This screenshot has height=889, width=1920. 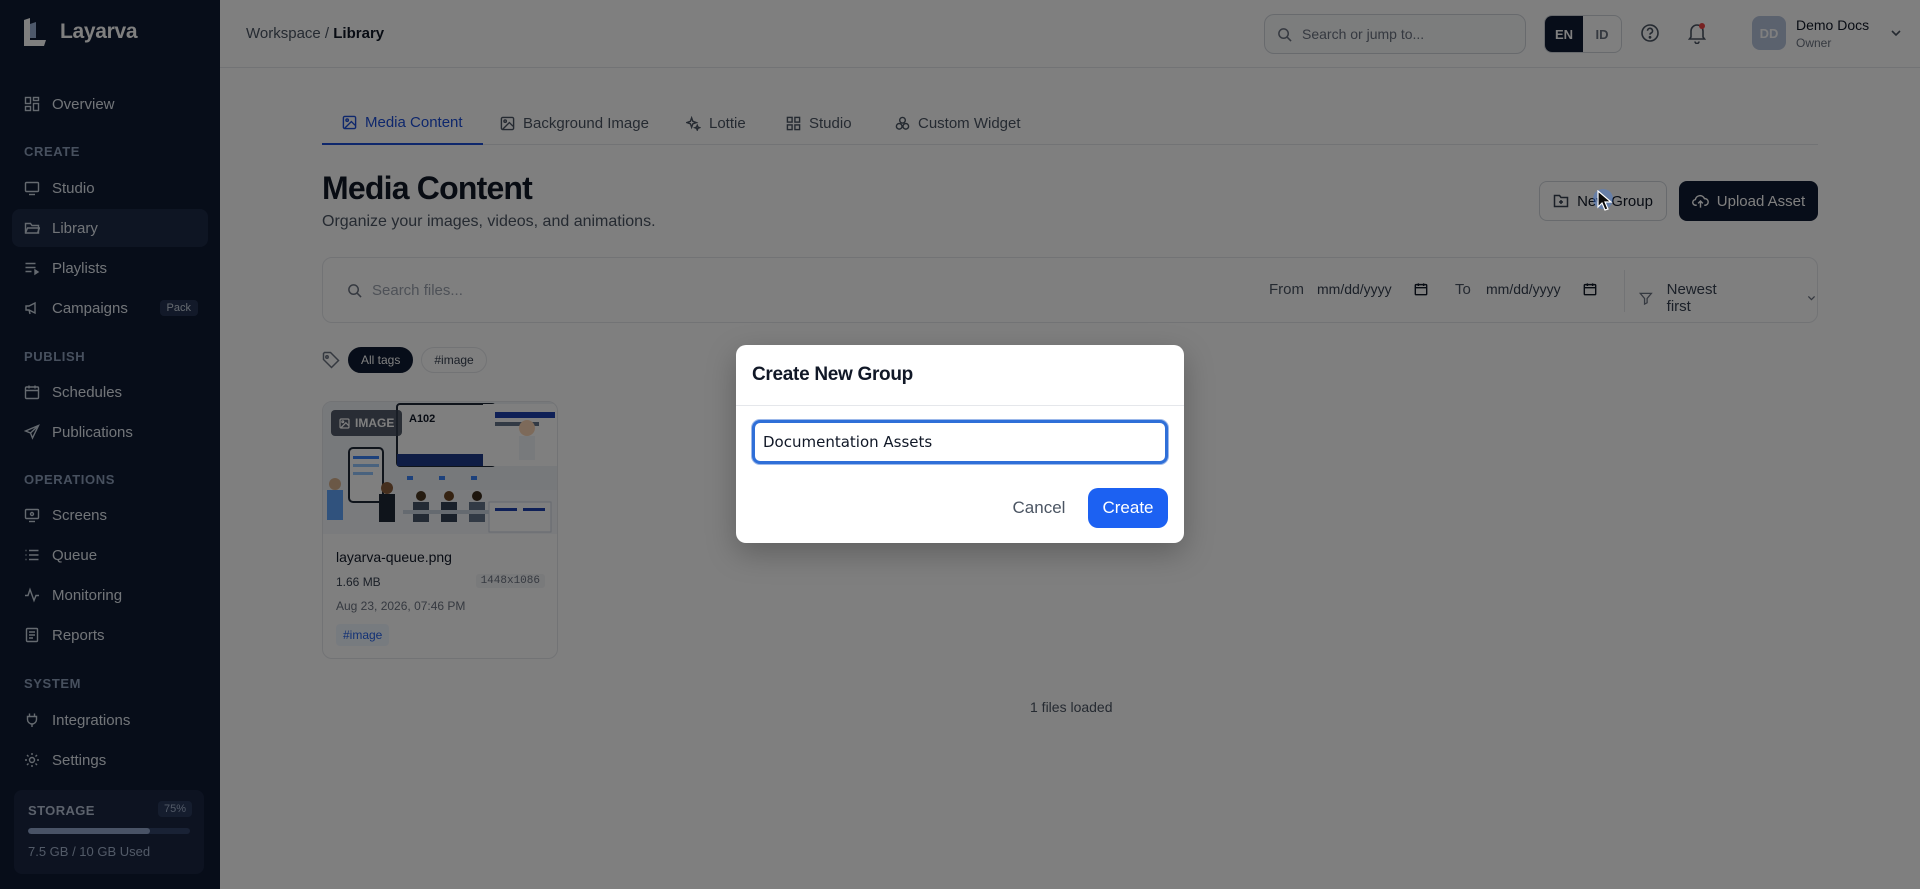 I want to click on dialog-divider, so click(x=960, y=405).